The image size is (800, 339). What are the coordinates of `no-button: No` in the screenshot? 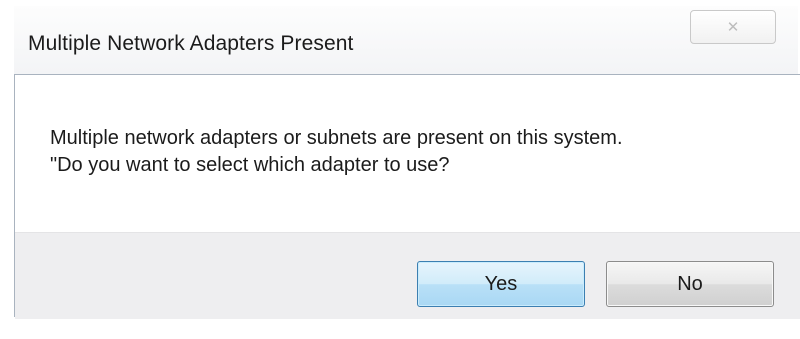 It's located at (690, 284).